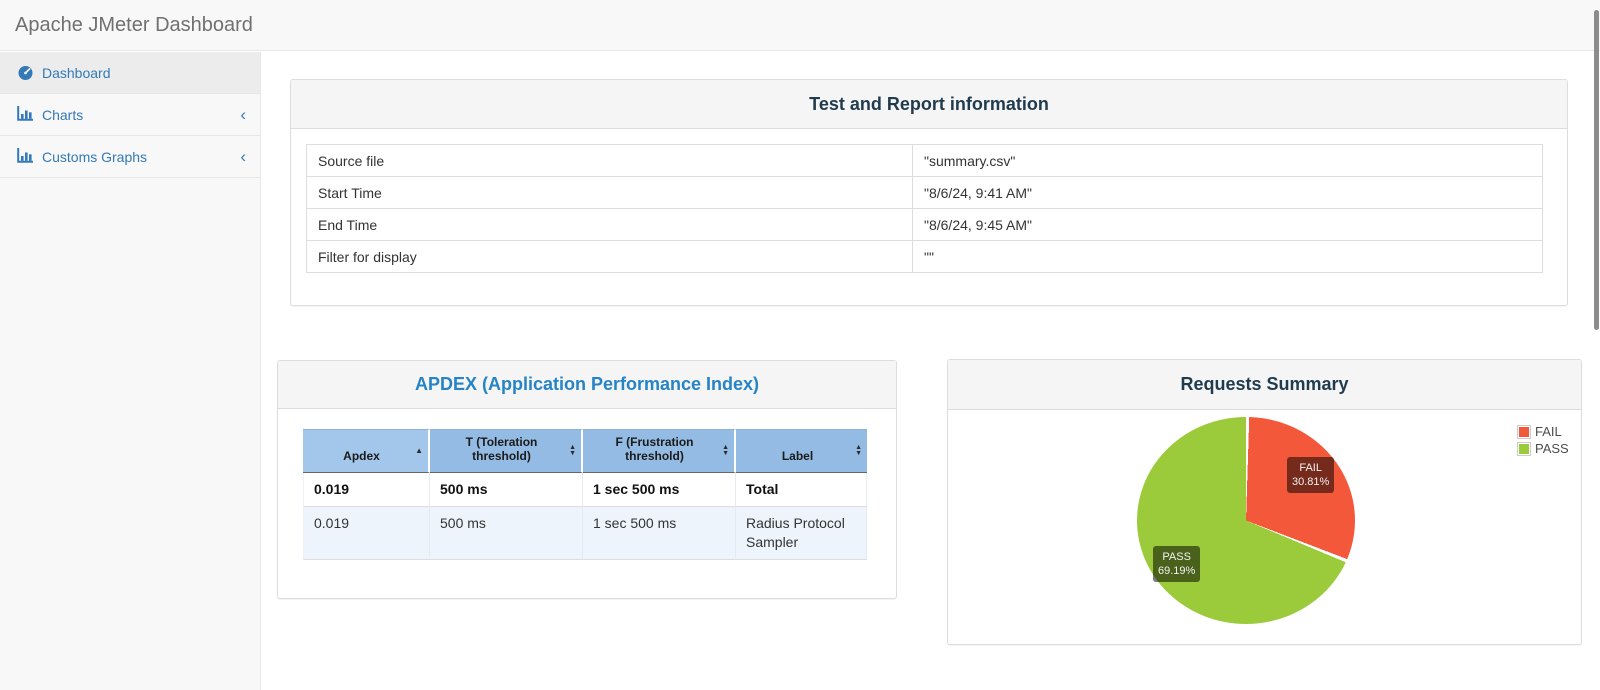 This screenshot has width=1600, height=690. Describe the element at coordinates (609, 224) in the screenshot. I see `info-label: End Time` at that location.